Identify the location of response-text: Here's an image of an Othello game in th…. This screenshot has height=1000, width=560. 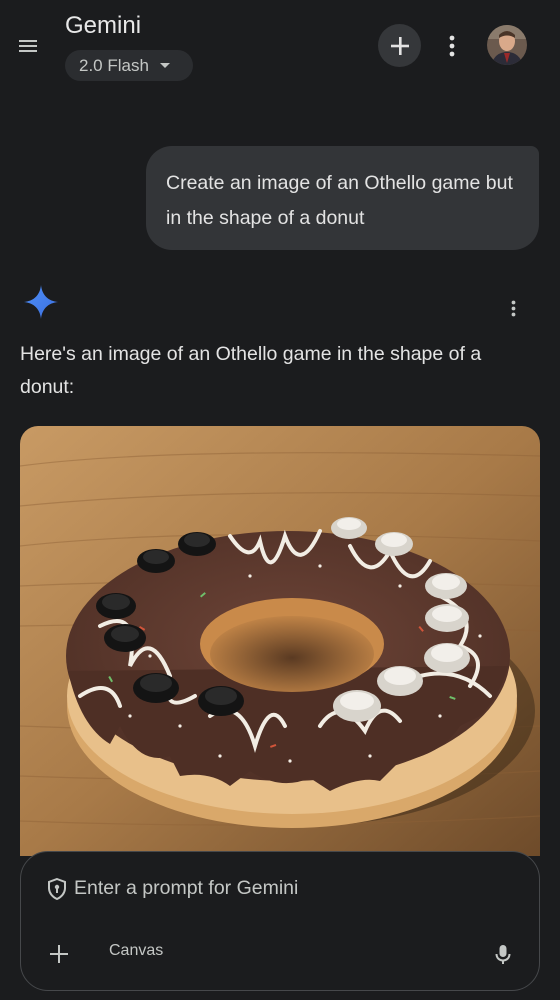
(251, 370).